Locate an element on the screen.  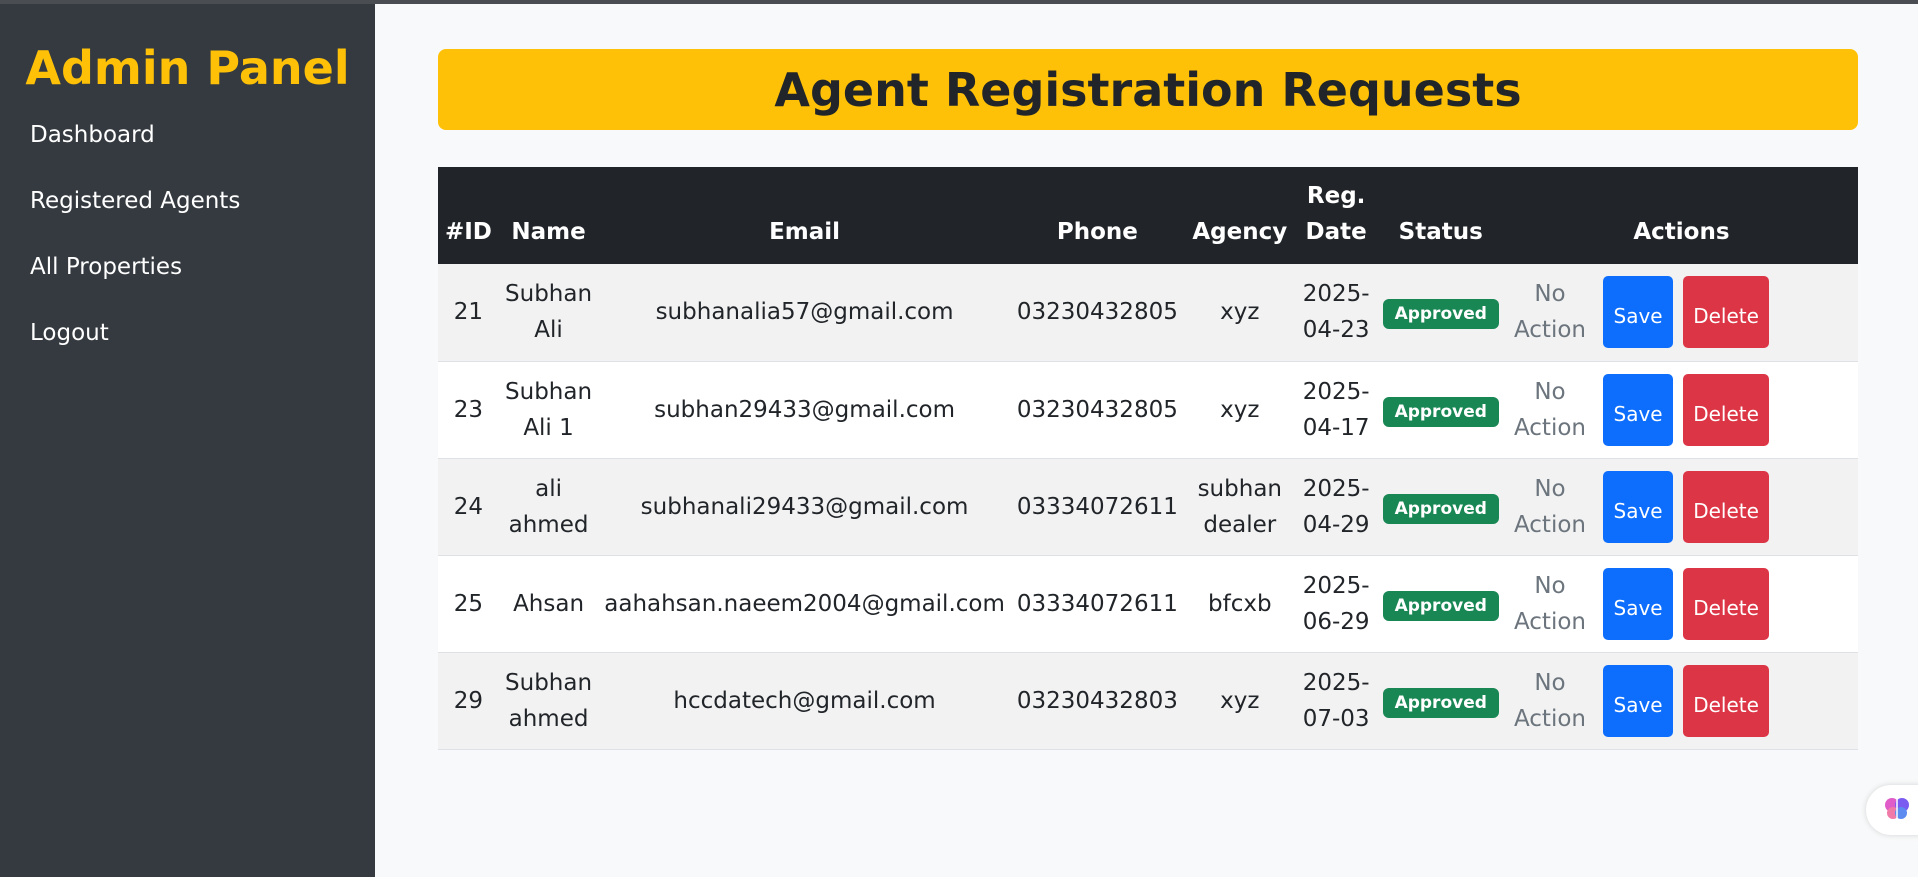
cell-id: 23 is located at coordinates (468, 409).